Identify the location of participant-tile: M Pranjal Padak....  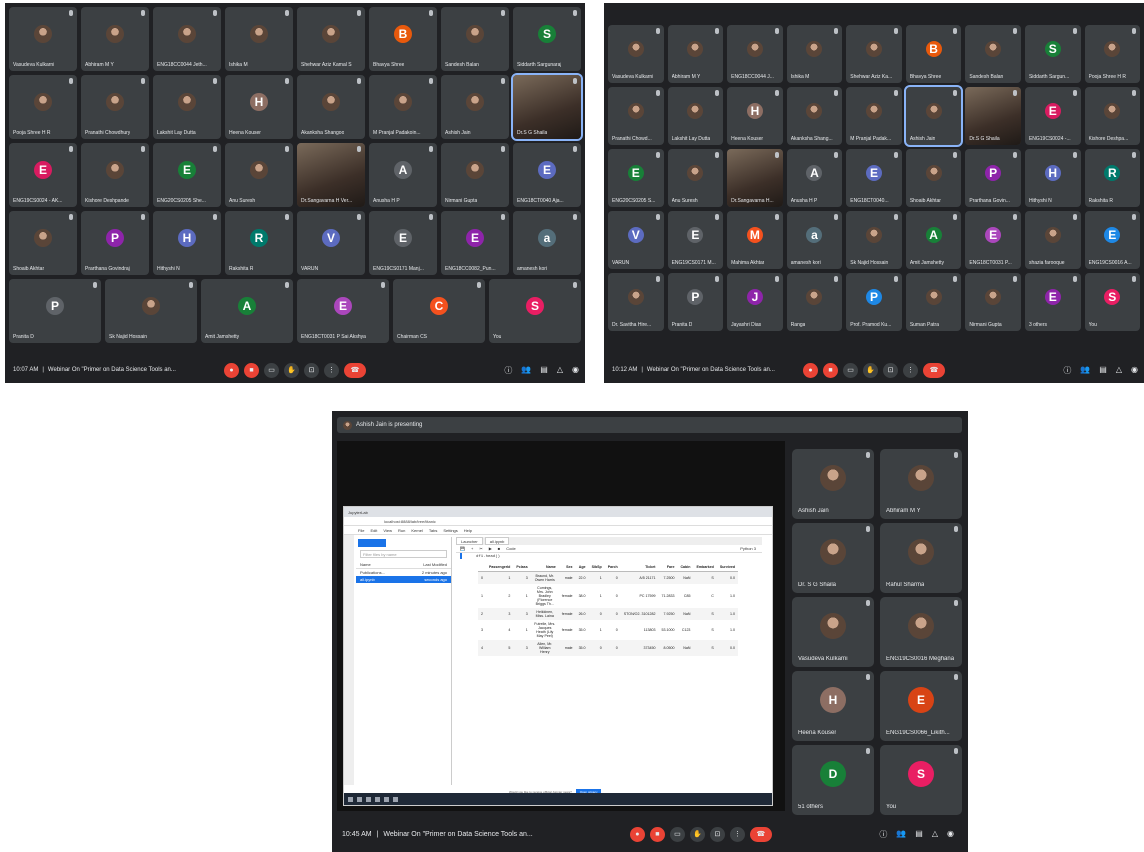
(874, 116).